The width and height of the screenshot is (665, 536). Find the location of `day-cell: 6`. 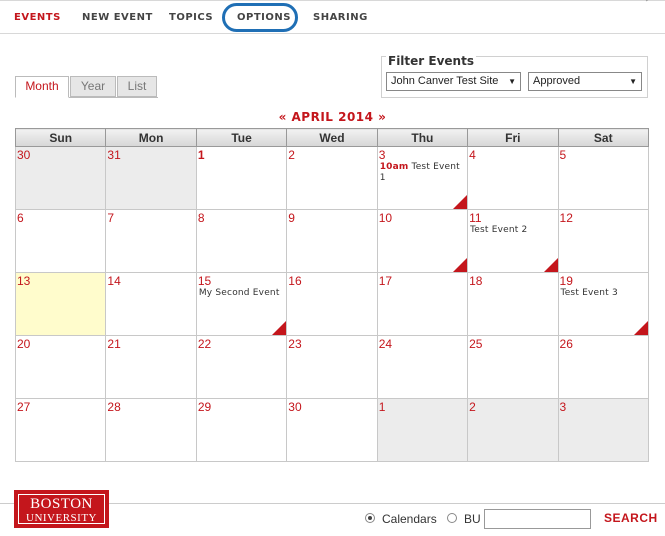

day-cell: 6 is located at coordinates (60, 241).